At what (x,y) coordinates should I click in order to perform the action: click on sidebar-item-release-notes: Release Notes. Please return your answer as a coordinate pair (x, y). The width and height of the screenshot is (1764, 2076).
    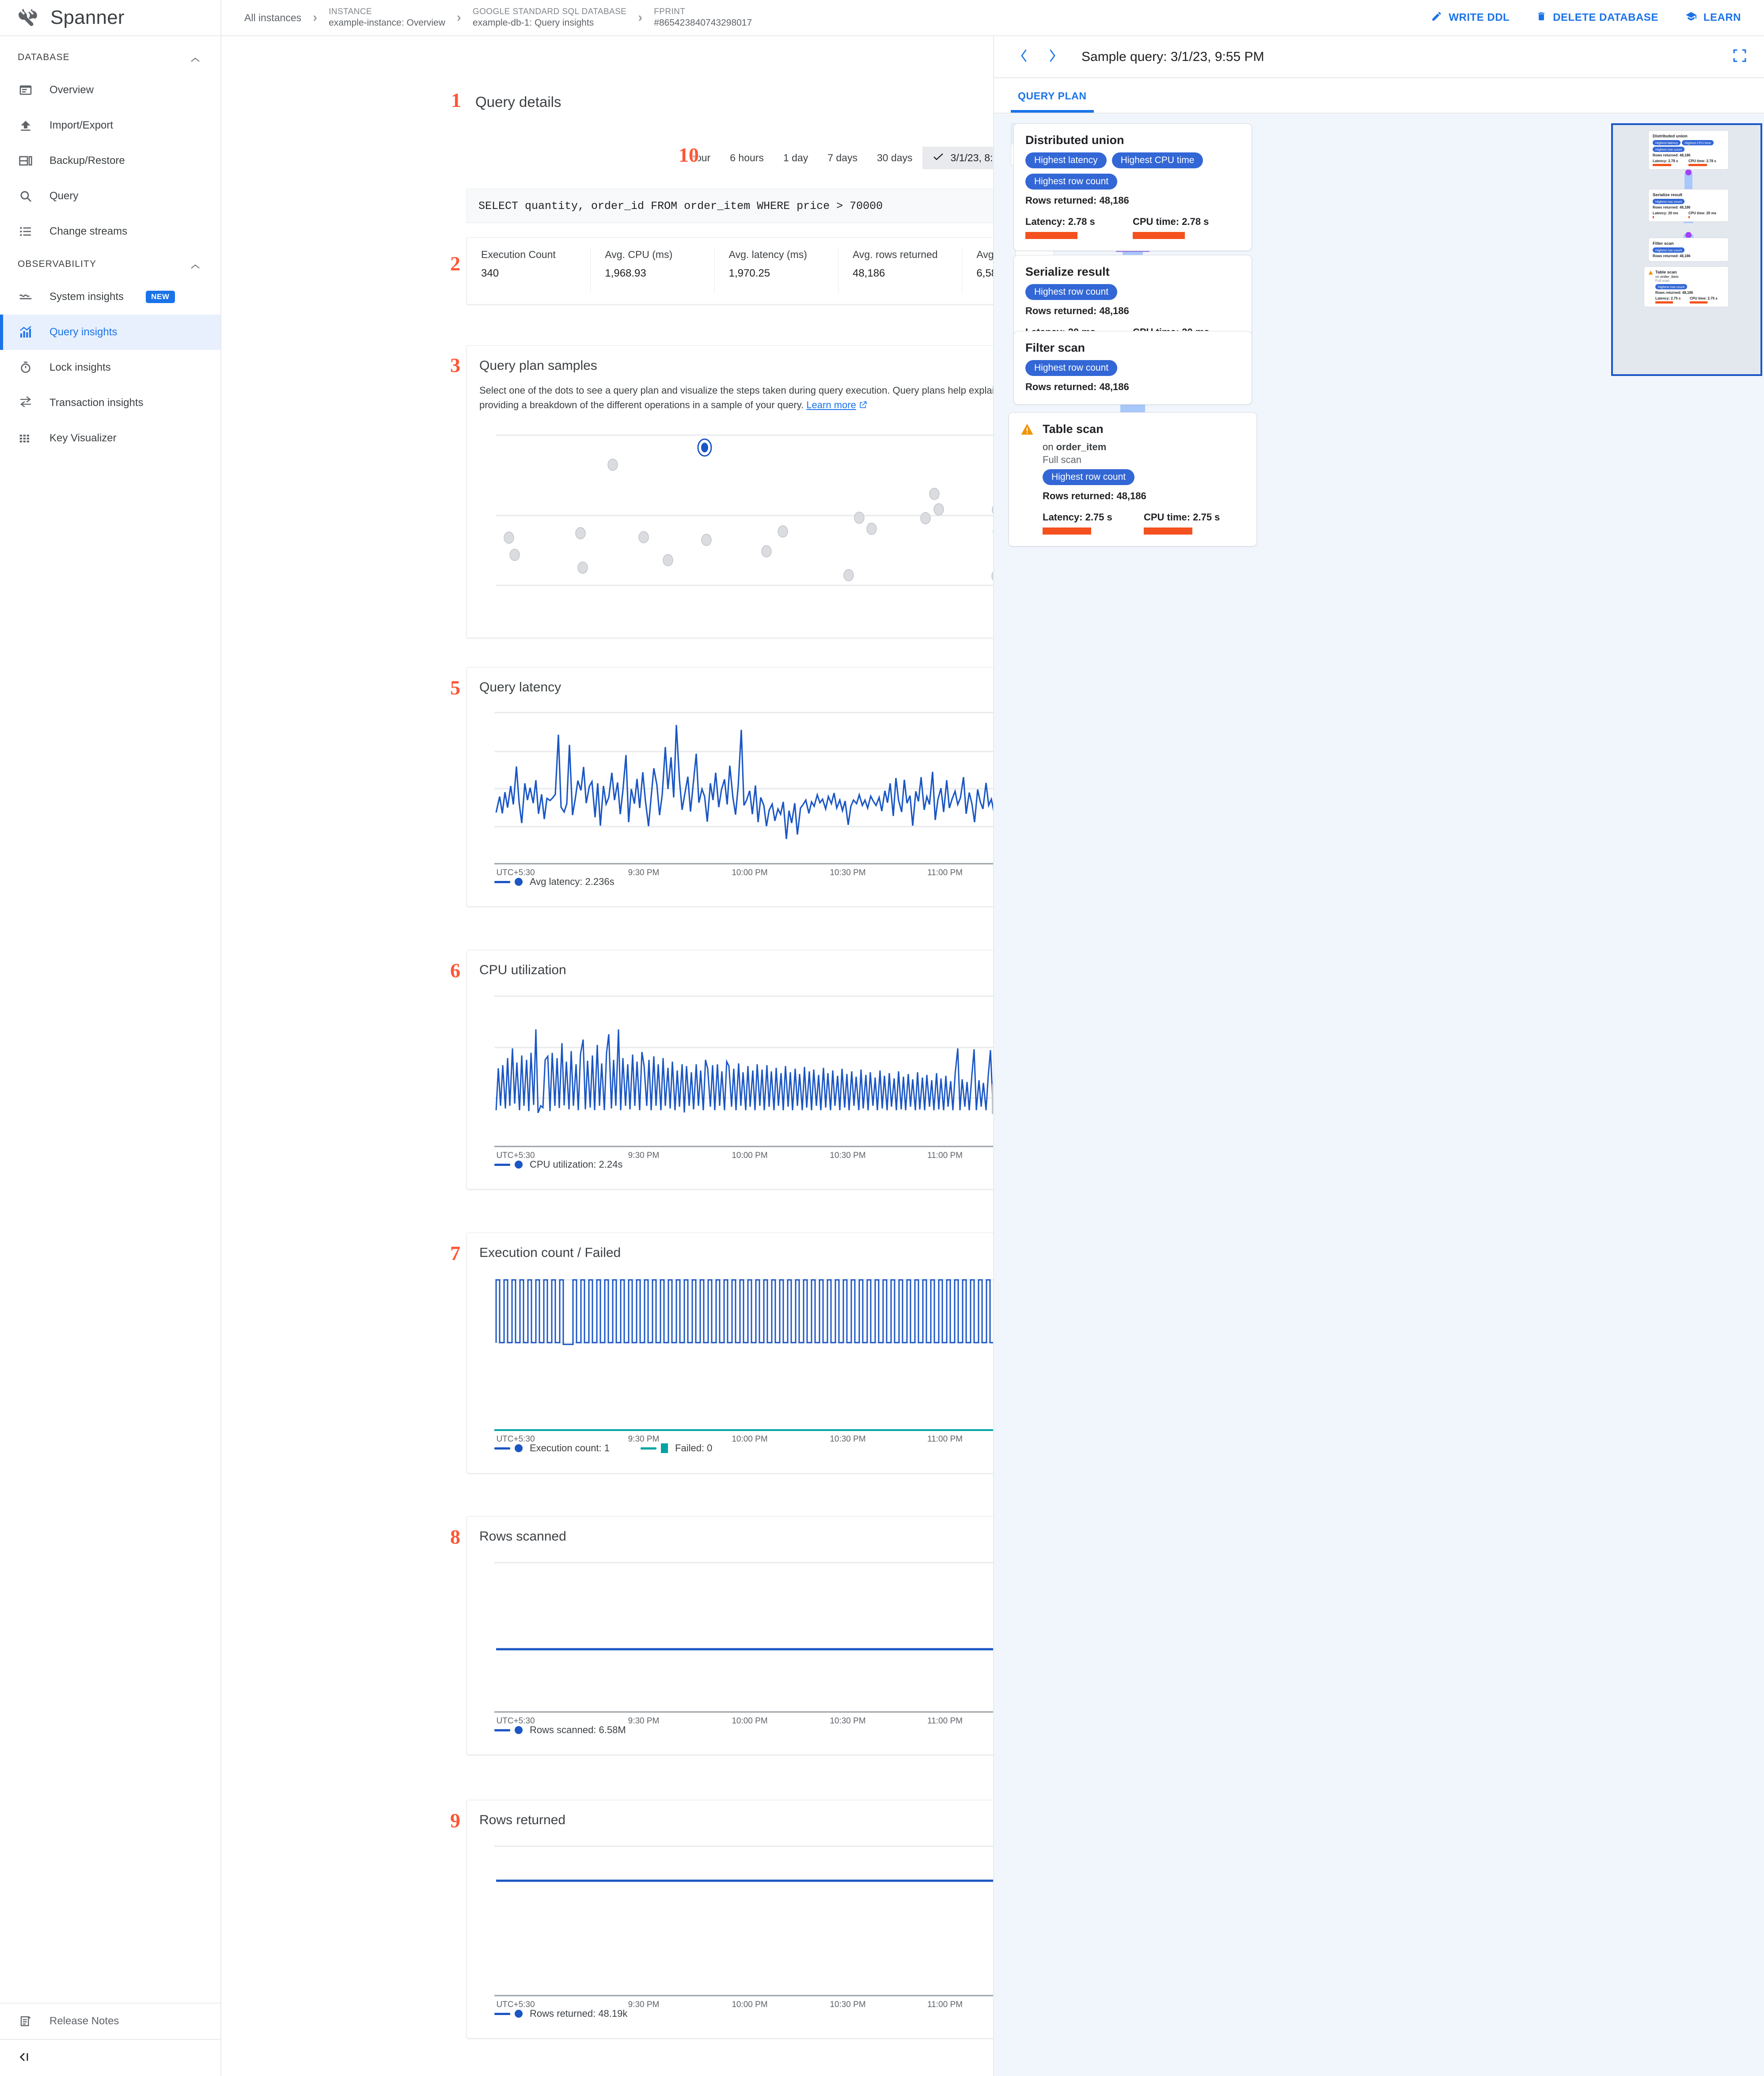
    Looking at the image, I should click on (110, 2021).